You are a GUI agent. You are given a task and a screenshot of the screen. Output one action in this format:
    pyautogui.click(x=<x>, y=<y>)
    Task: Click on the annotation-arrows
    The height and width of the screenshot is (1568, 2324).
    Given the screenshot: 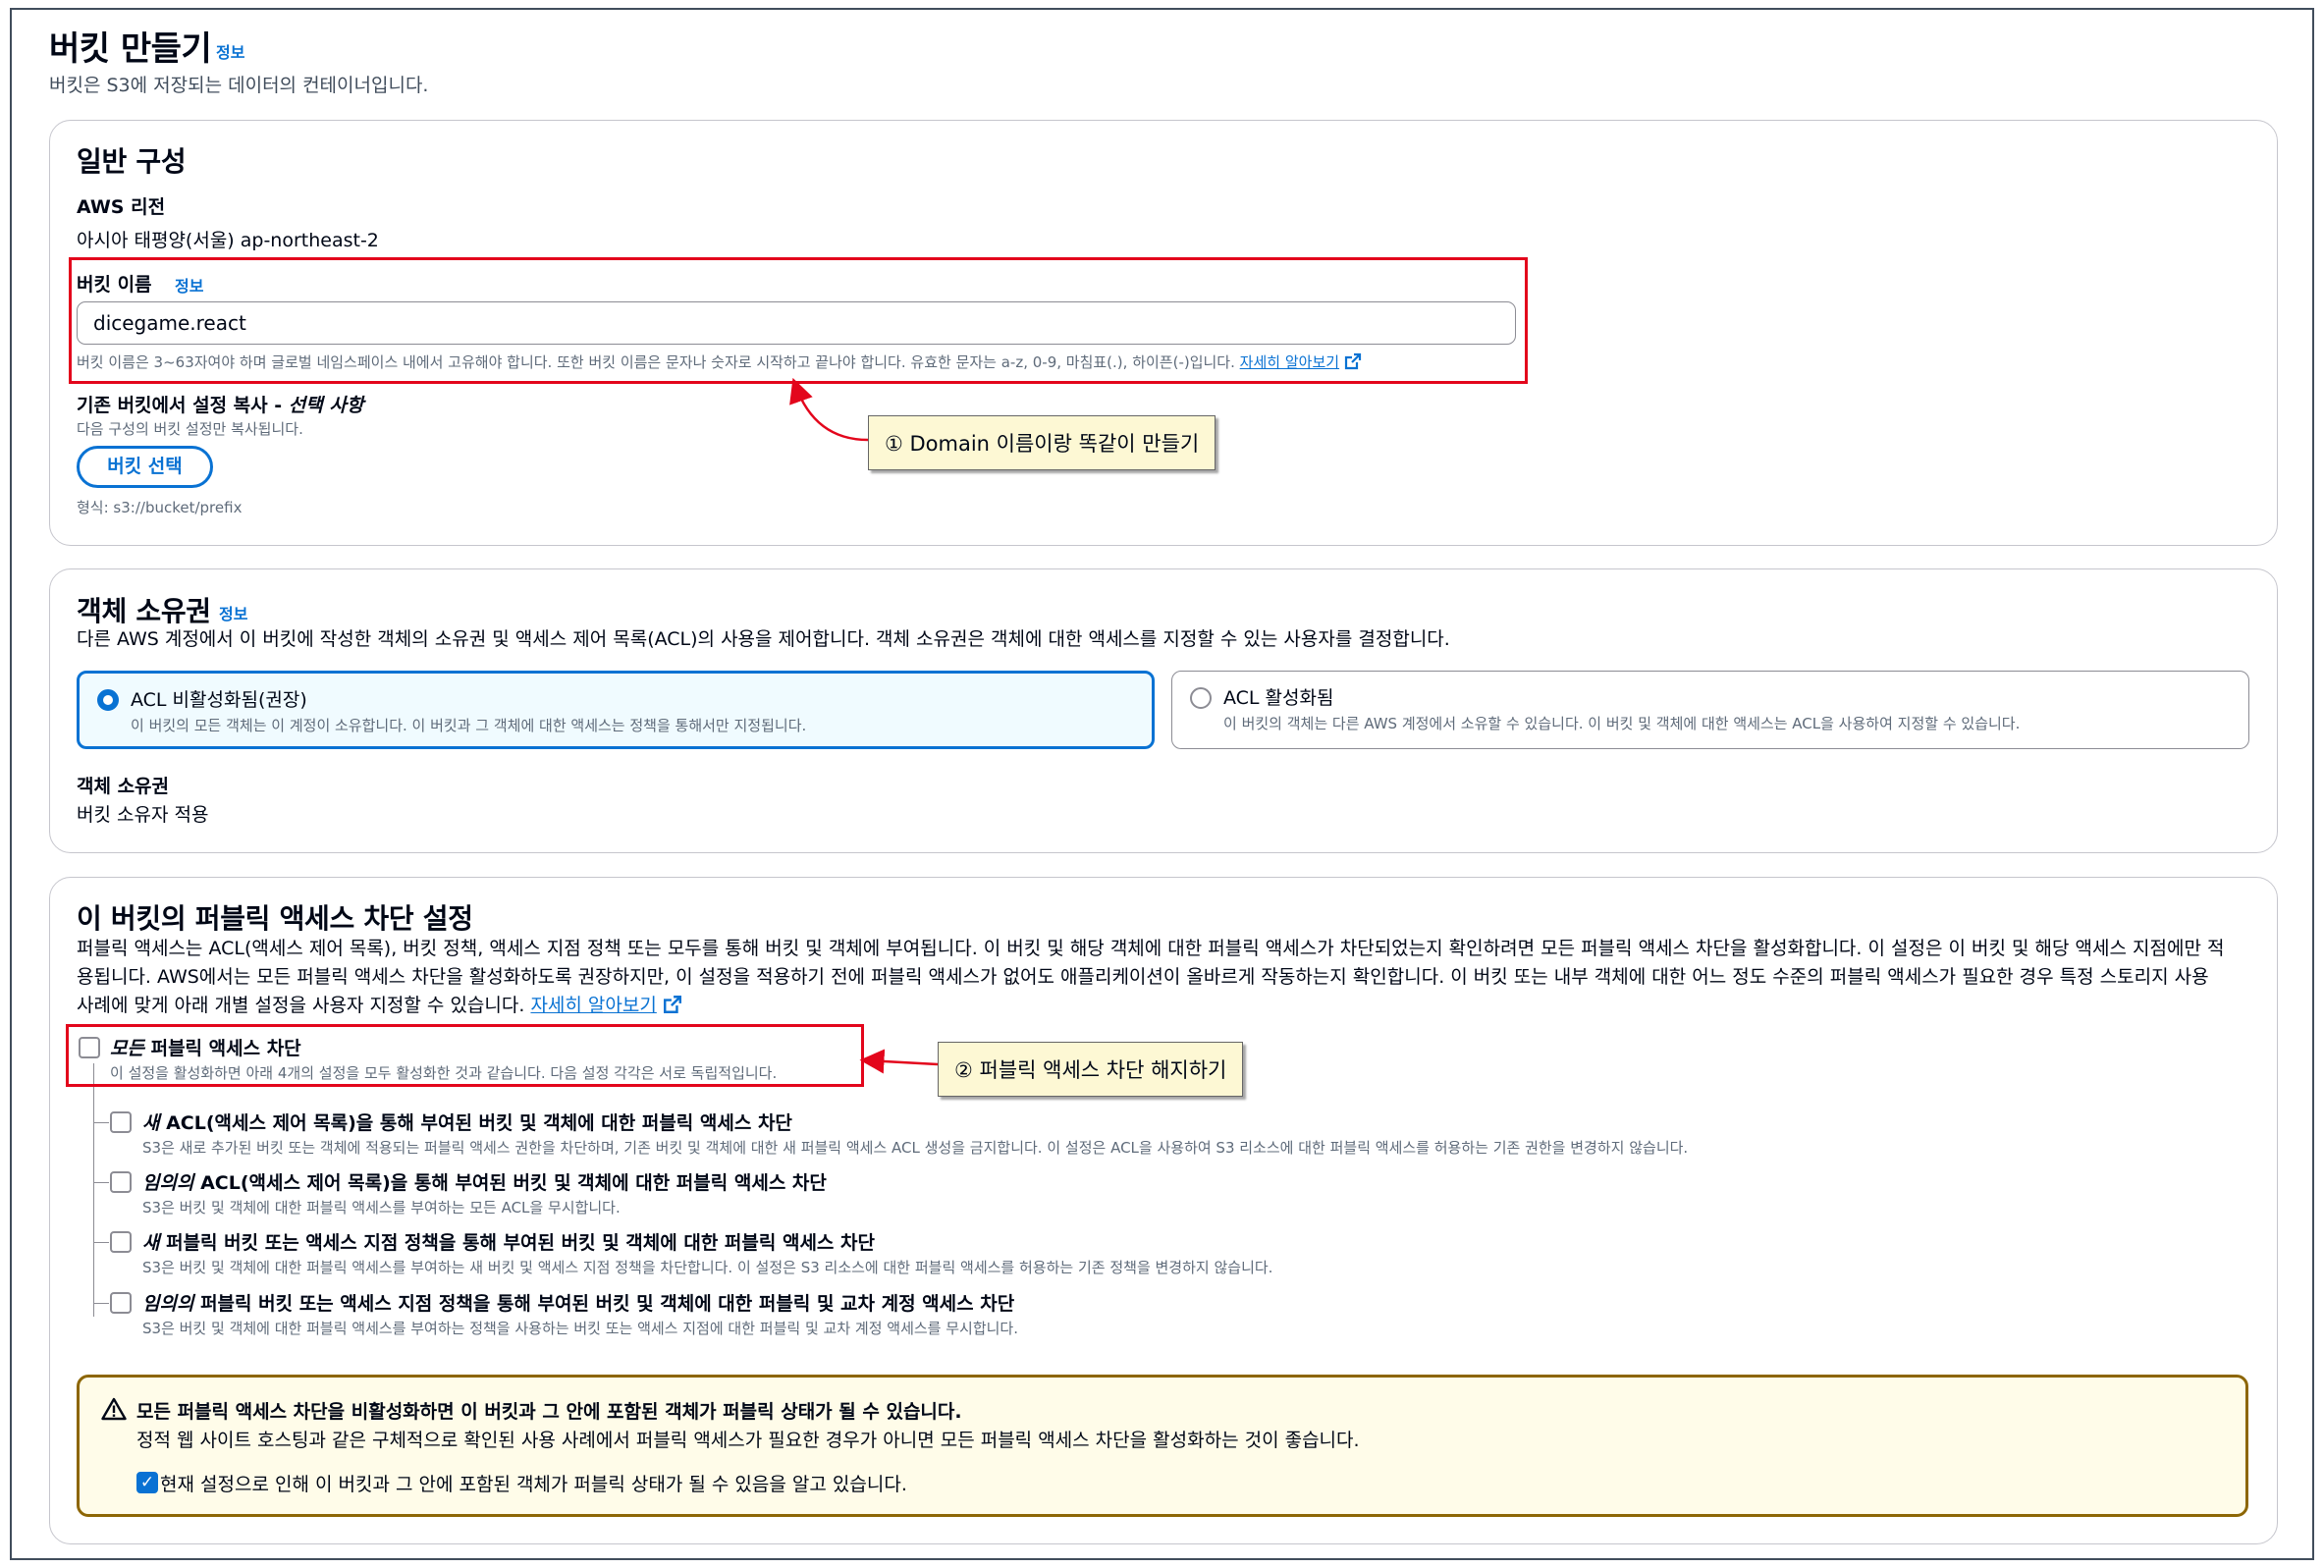 What is the action you would take?
    pyautogui.click(x=864, y=725)
    